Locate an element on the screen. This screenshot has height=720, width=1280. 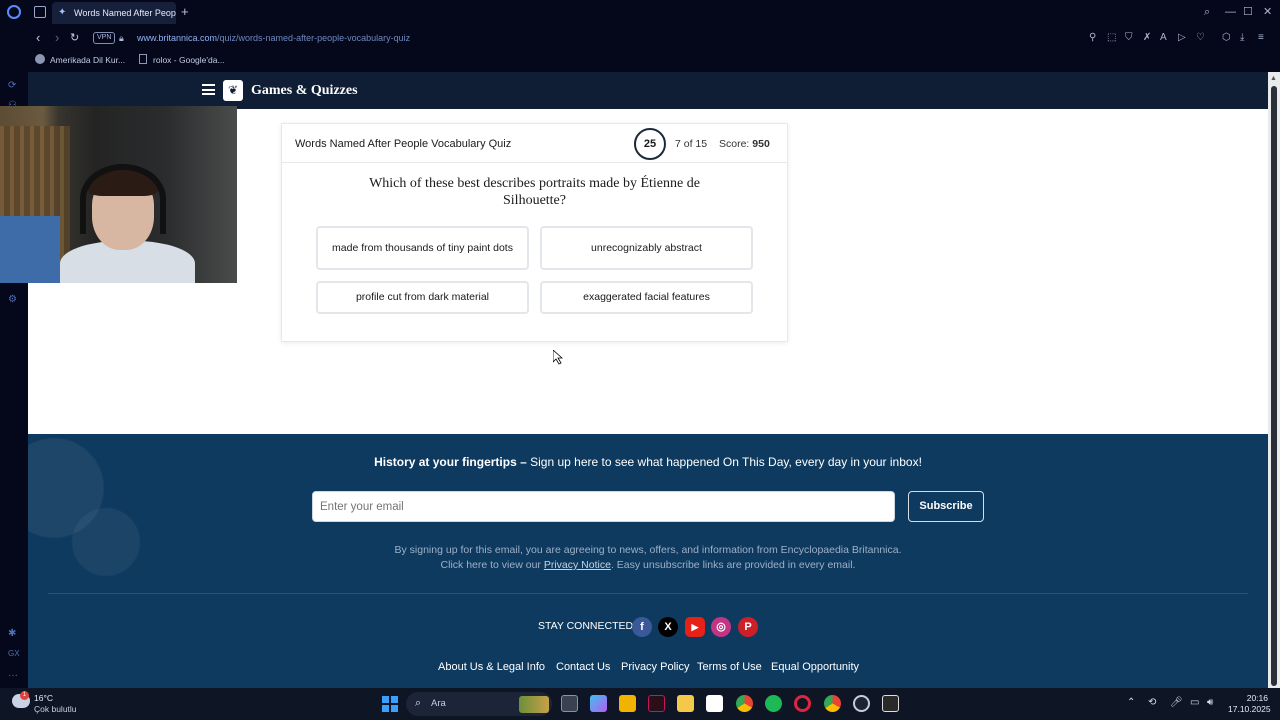
britannica-favicon-icon: ✦ is located at coordinates (62, 12).